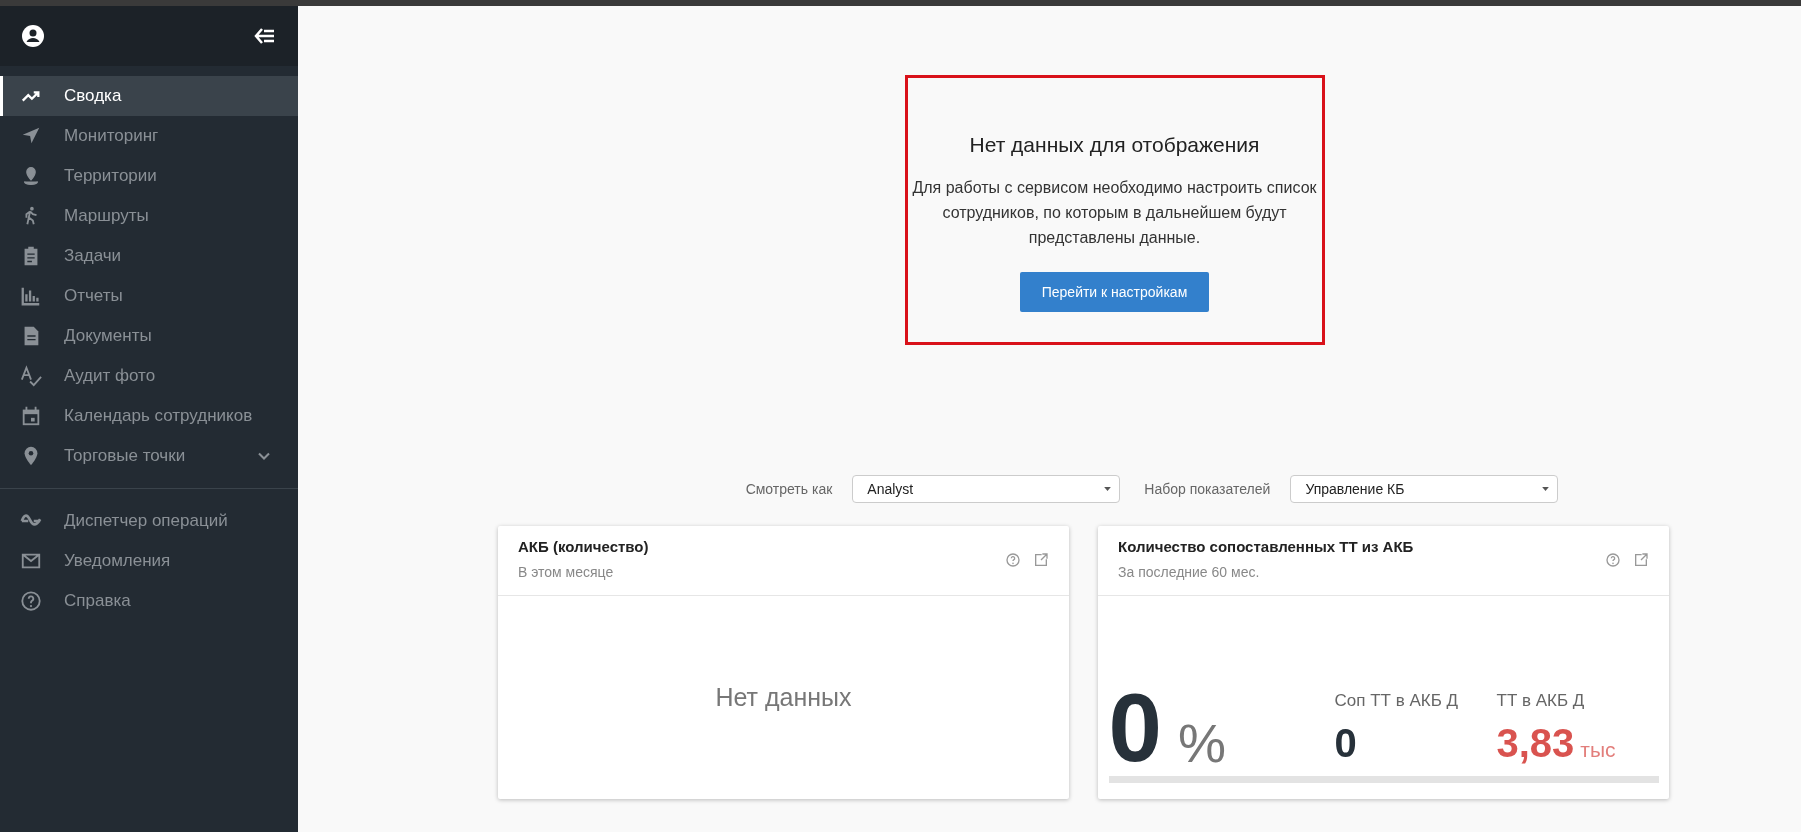 The height and width of the screenshot is (832, 1801). Describe the element at coordinates (566, 572) in the screenshot. I see `card-subtitle: В этом месяце` at that location.